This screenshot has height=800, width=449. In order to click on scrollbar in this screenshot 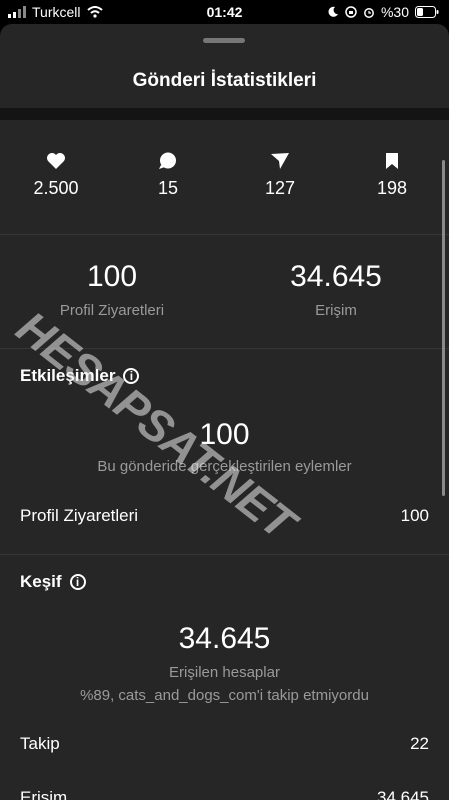, I will do `click(443, 328)`.